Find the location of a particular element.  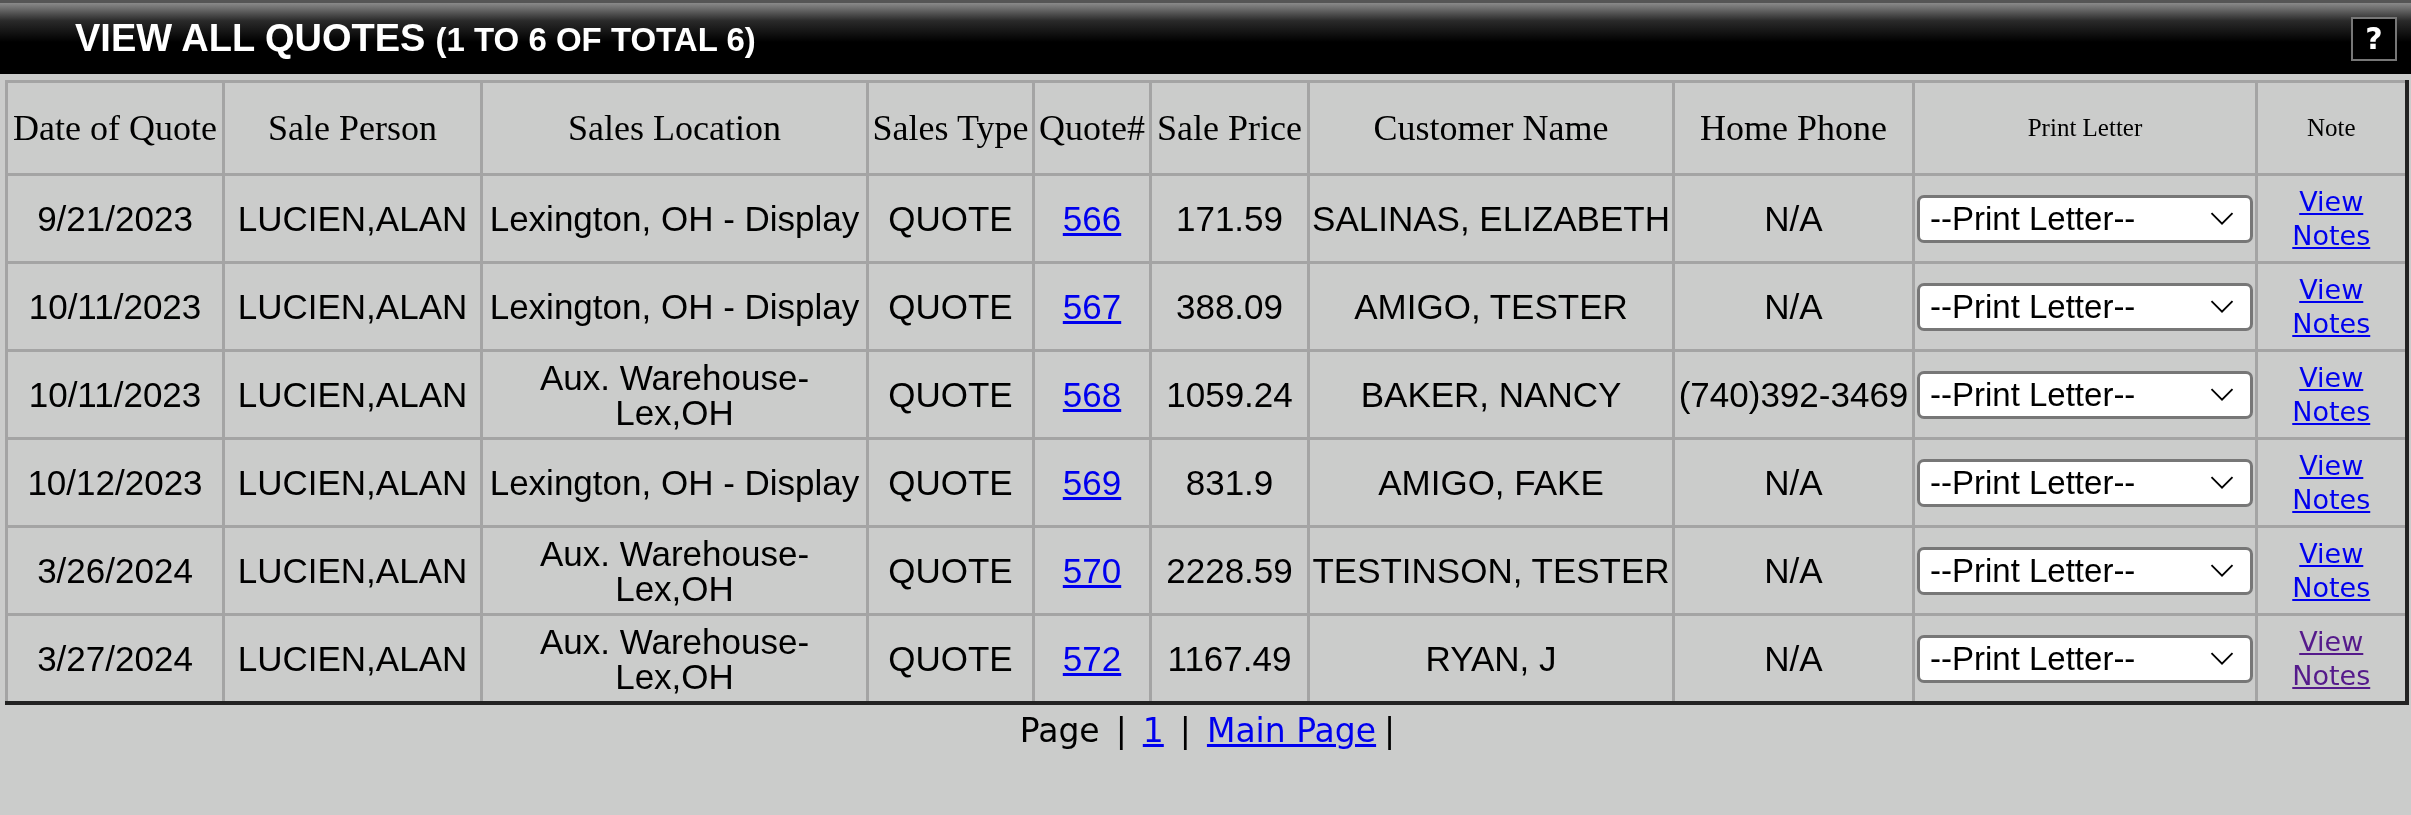

page-link: 1 is located at coordinates (1153, 730).